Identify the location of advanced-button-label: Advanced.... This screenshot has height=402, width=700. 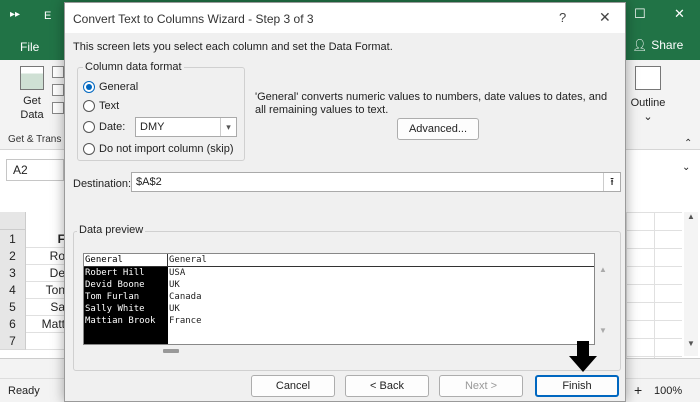
(438, 129).